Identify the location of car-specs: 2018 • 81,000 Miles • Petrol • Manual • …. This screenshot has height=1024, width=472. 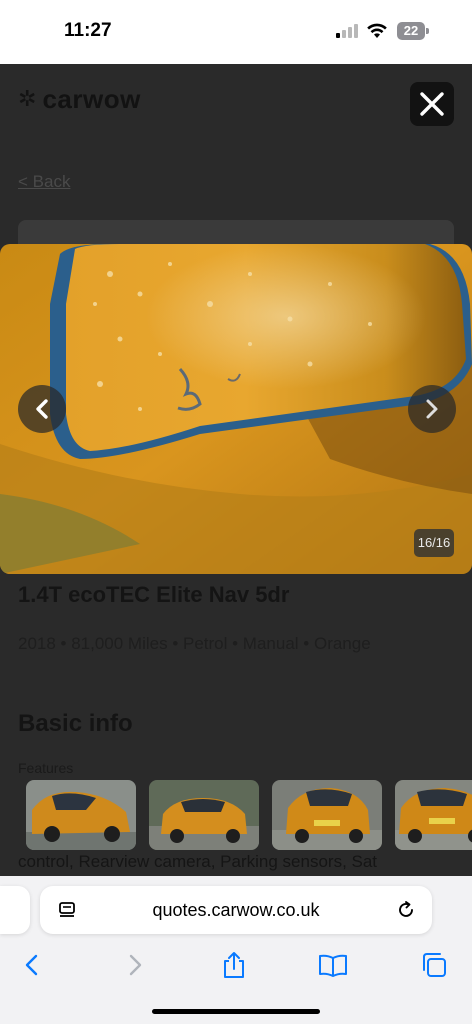
(194, 643).